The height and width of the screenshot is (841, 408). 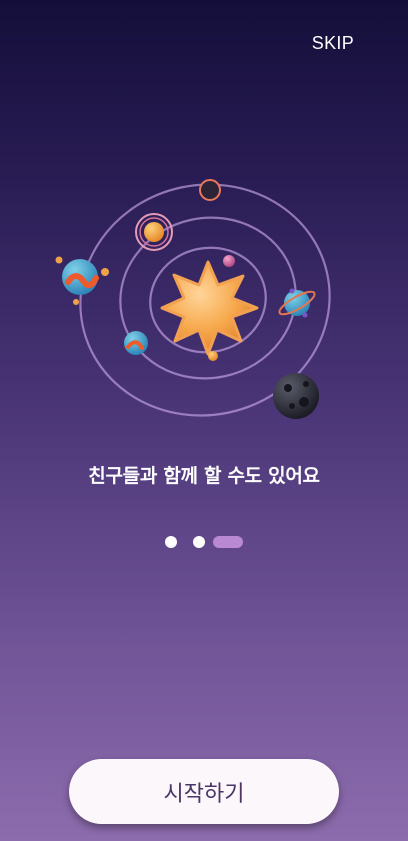 What do you see at coordinates (213, 356) in the screenshot?
I see `planet-tiny-orange` at bounding box center [213, 356].